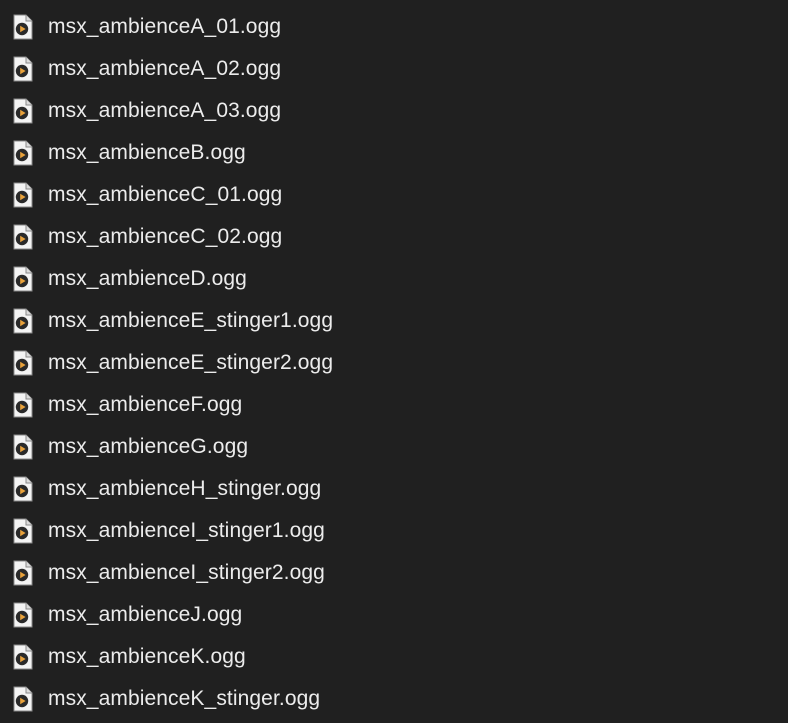 Image resolution: width=788 pixels, height=723 pixels. Describe the element at coordinates (394, 153) in the screenshot. I see `file-row: msx_ambienceB.ogg` at that location.